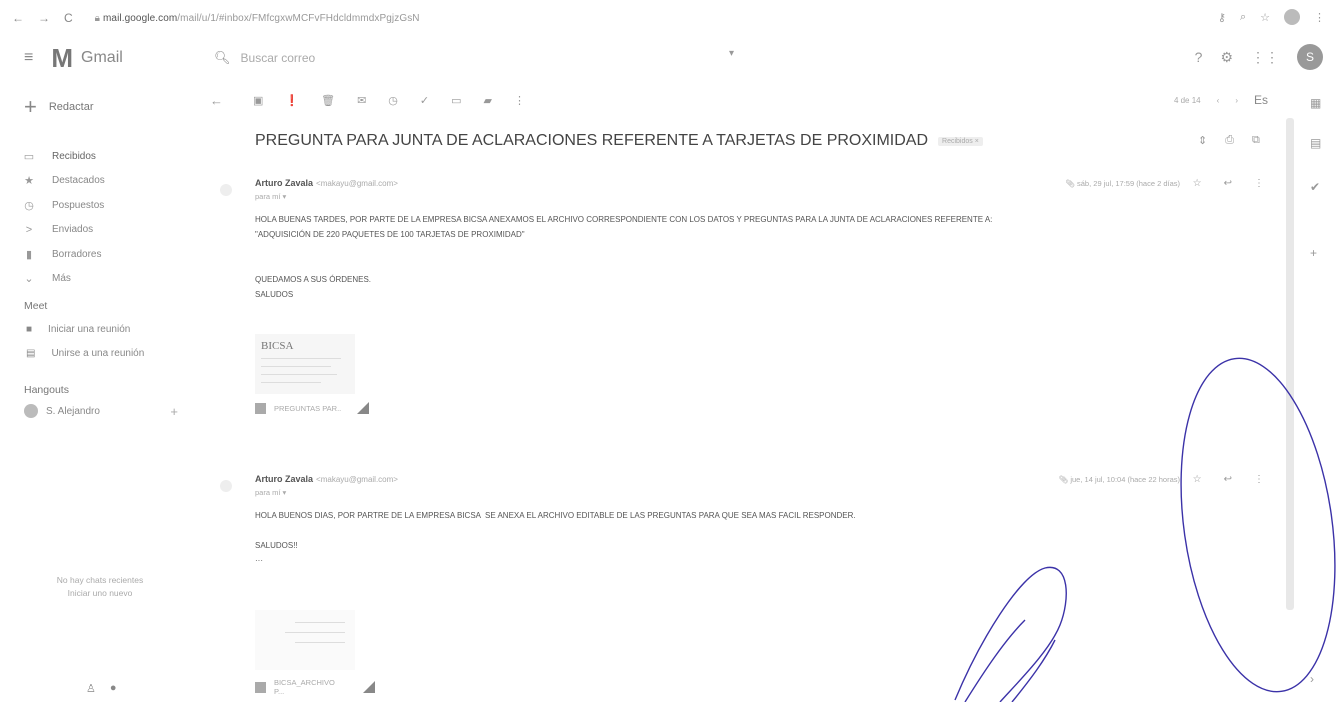 The height and width of the screenshot is (702, 1337). I want to click on inbox-label-chip: Recibidos ×, so click(960, 141).